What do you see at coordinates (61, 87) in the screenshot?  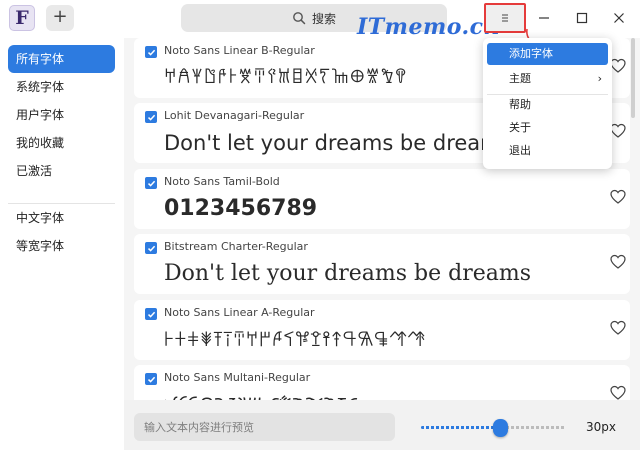 I see `sidebar-item-system-fonts: 系统字体` at bounding box center [61, 87].